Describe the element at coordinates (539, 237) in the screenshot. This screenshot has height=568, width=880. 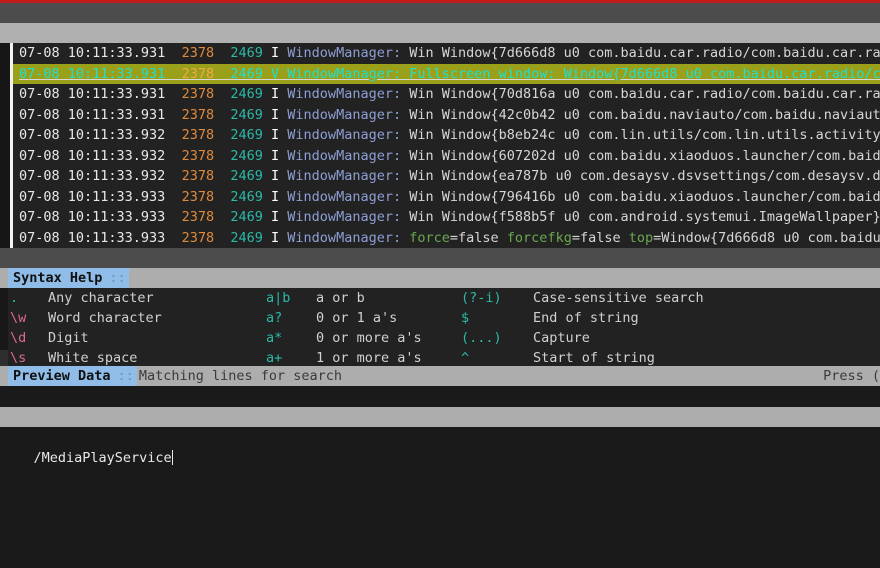
I see `log-body-key: forcefkg` at that location.